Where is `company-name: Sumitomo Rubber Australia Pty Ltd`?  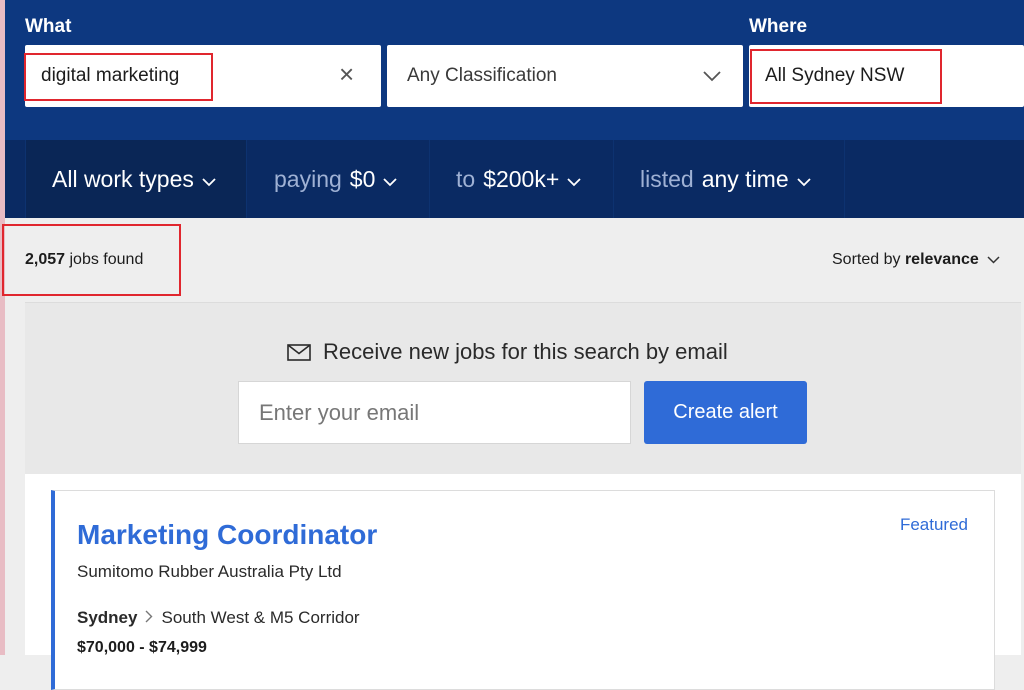
company-name: Sumitomo Rubber Australia Pty Ltd is located at coordinates (209, 572).